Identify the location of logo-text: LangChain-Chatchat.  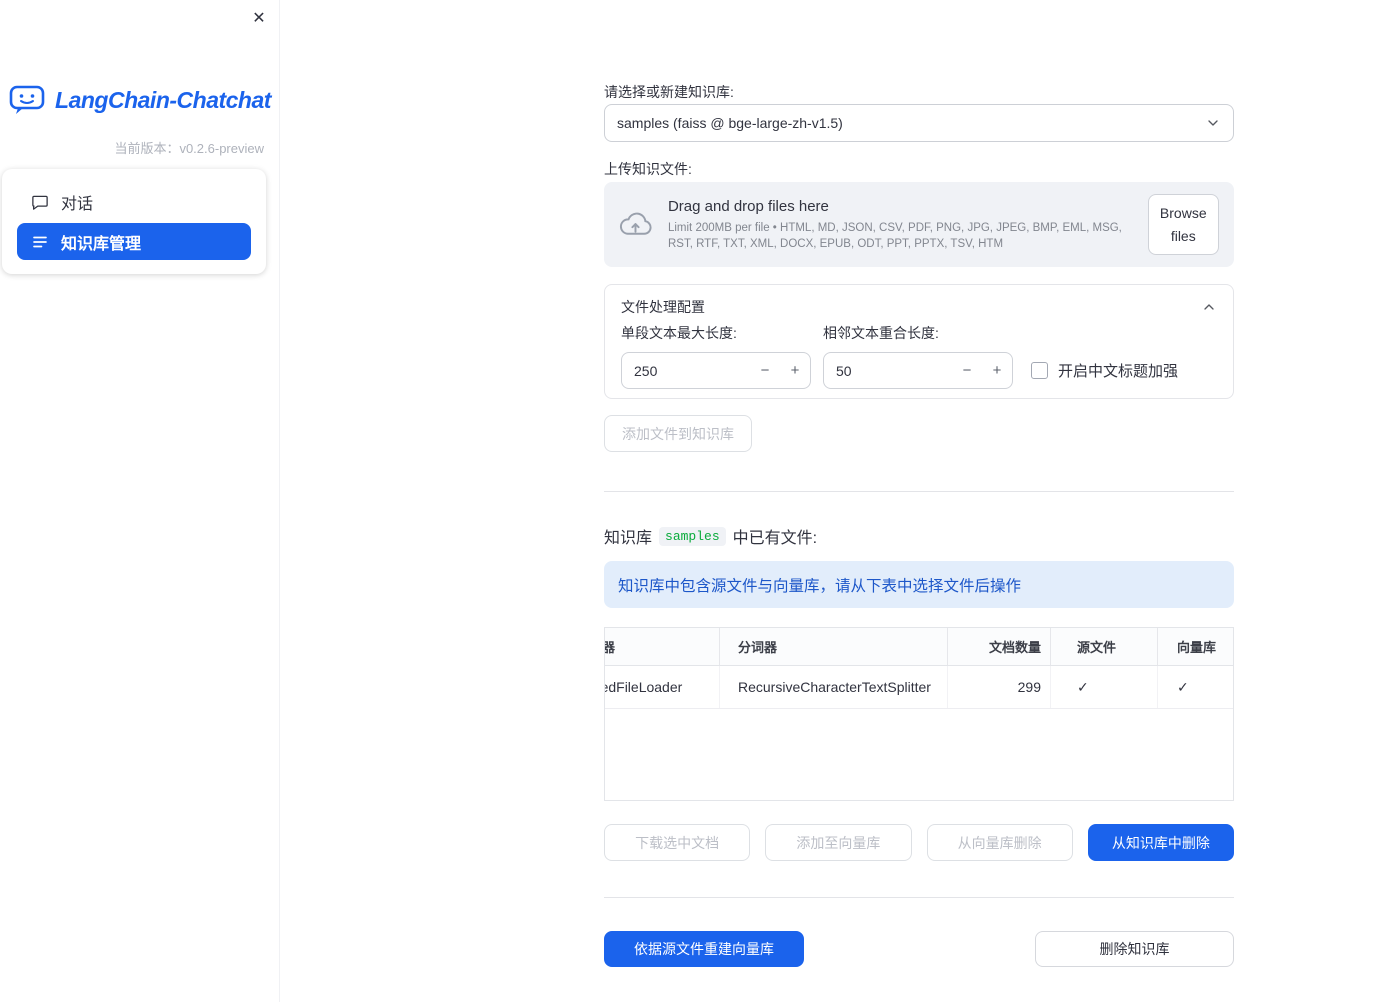
(163, 99).